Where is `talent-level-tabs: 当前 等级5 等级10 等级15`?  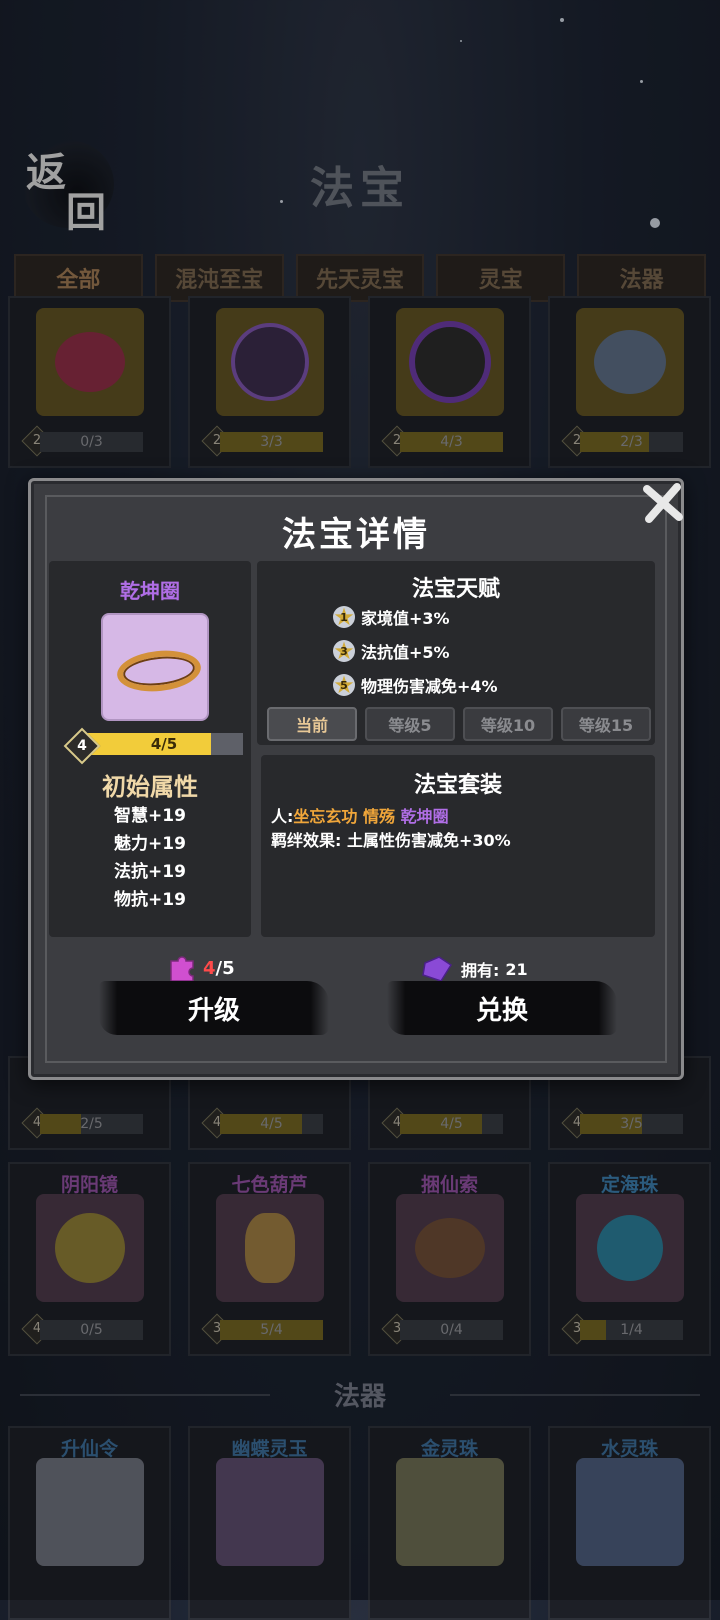
talent-level-tabs: 当前 等级5 等级10 等级15 is located at coordinates (459, 724).